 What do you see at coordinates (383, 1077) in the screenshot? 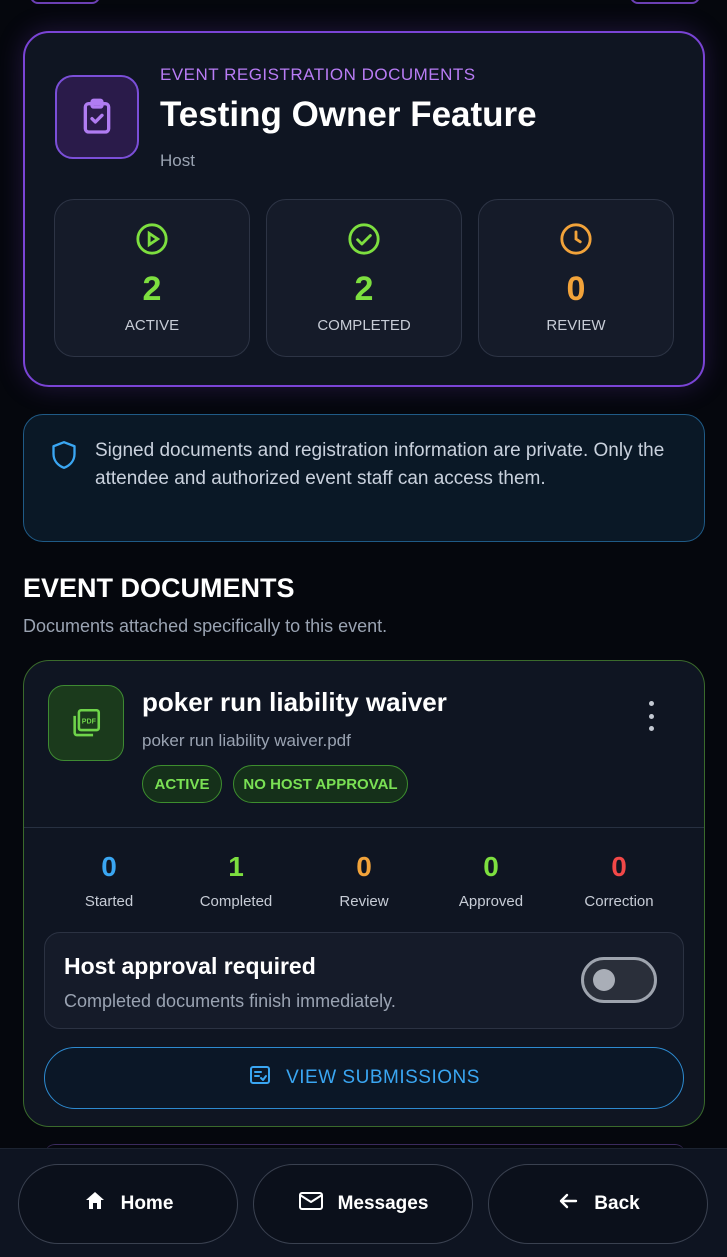
I see `view-submissions-label: VIEW SUBMISSIONS` at bounding box center [383, 1077].